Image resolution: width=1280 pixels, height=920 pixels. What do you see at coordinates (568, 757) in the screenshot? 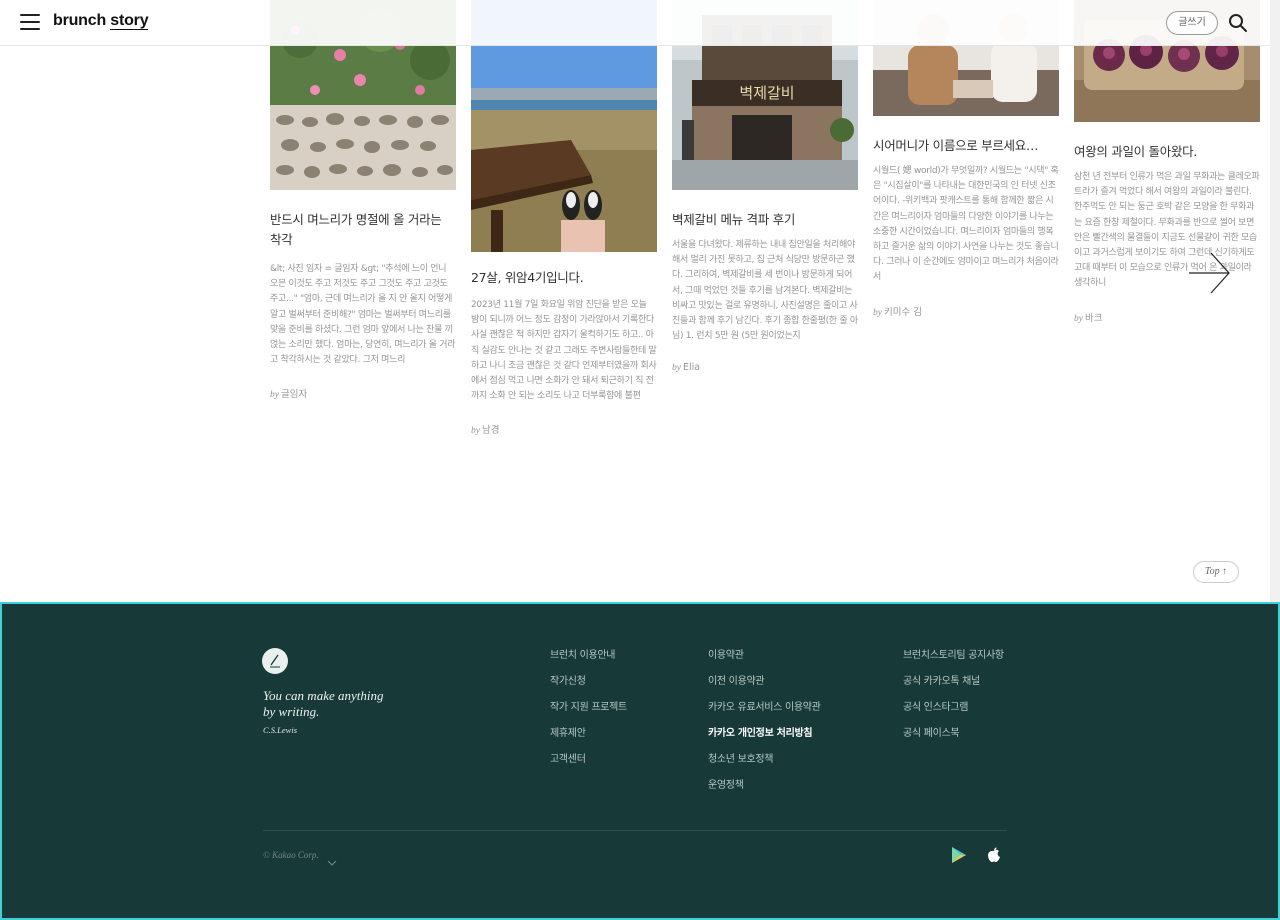
I see `footer-link-support: 고객센터` at bounding box center [568, 757].